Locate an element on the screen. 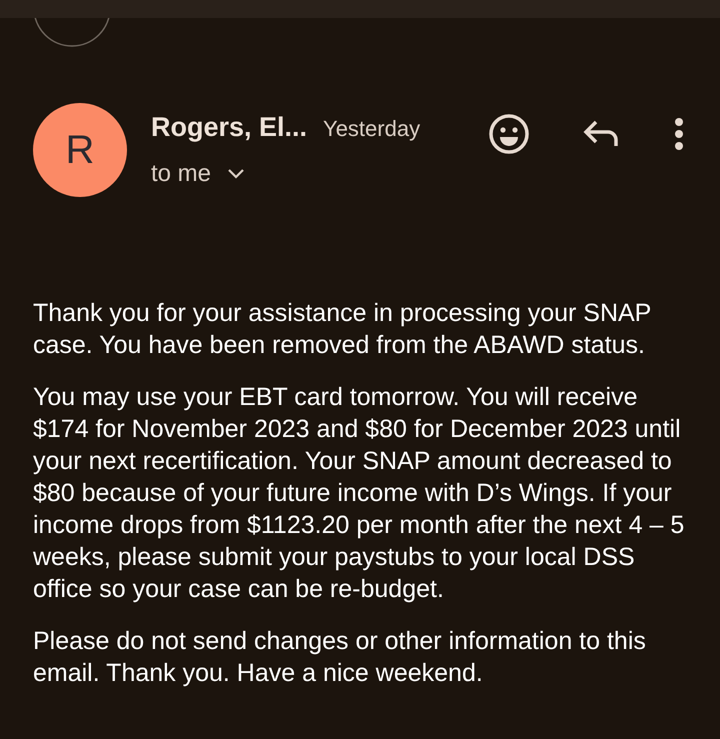 The height and width of the screenshot is (739, 720). message-paragraph: Thank you for your assistance in processing your SNAP case. You have been removed from the ABAWD status. is located at coordinates (342, 329).